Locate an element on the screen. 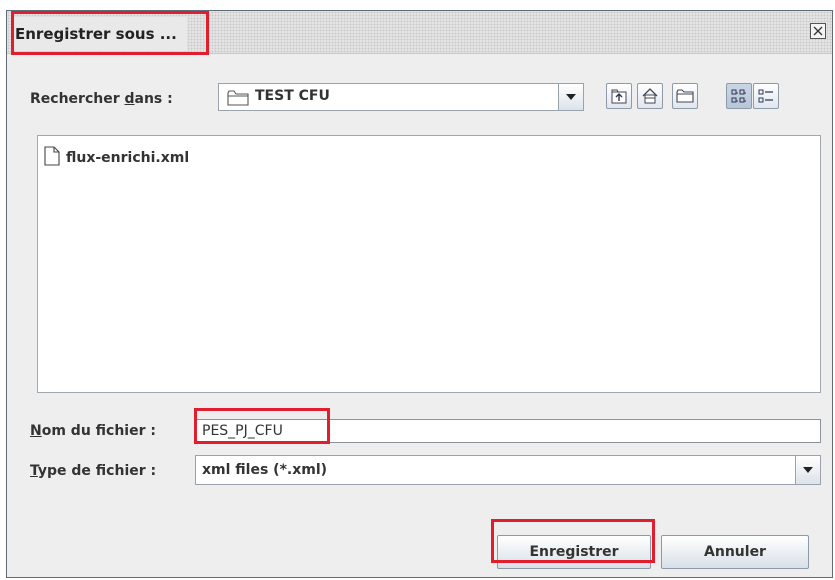 This screenshot has width=835, height=580. home-icon is located at coordinates (650, 96).